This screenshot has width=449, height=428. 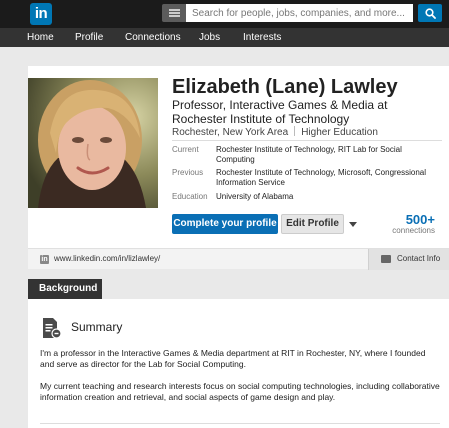 What do you see at coordinates (328, 197) in the screenshot?
I see `info-value: University of Alabama` at bounding box center [328, 197].